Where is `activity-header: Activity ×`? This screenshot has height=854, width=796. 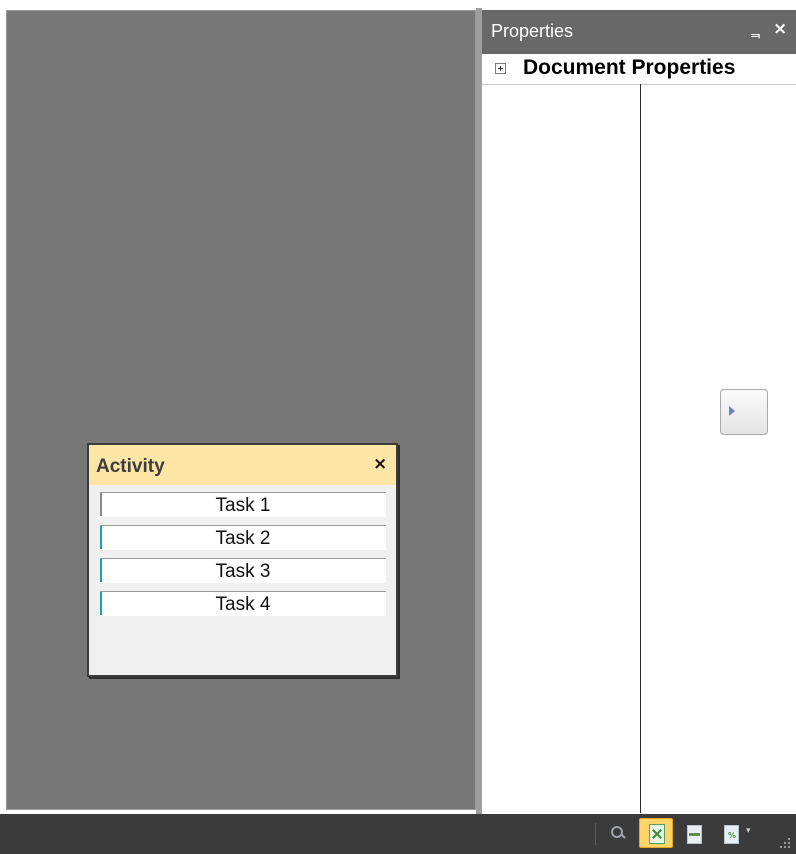 activity-header: Activity × is located at coordinates (242, 465).